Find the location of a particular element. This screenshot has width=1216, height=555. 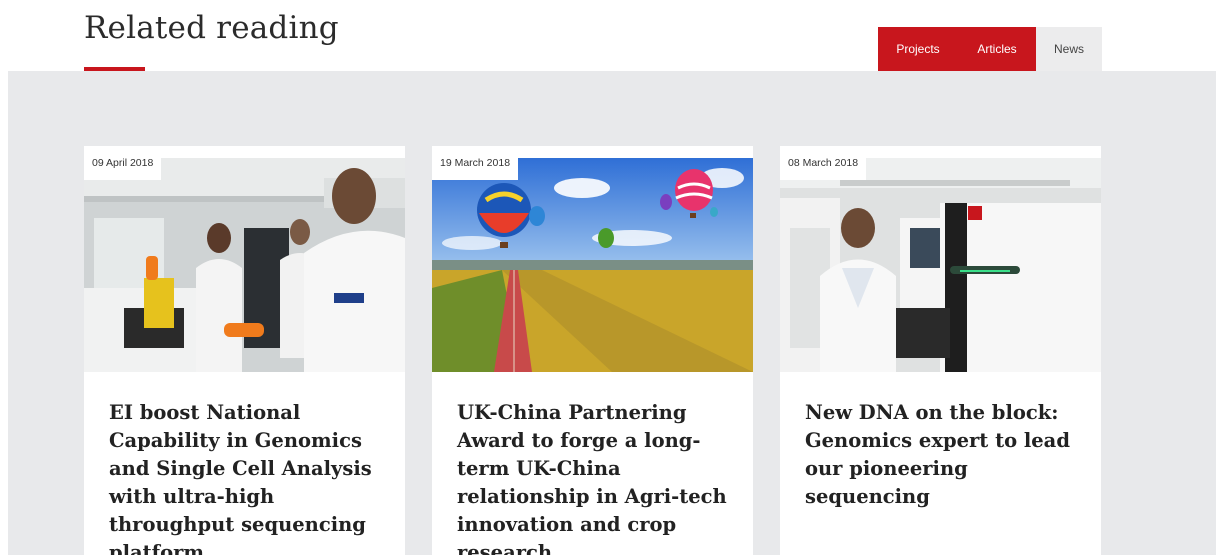

lab-scientists-photo is located at coordinates (244, 265).